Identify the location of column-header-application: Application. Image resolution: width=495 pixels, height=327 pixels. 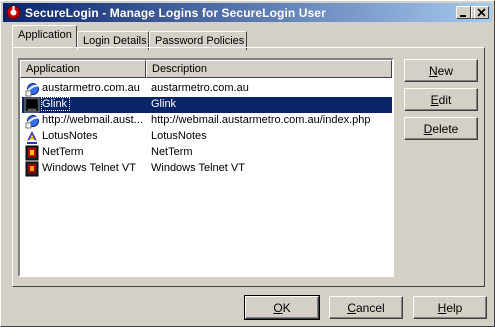
(83, 69).